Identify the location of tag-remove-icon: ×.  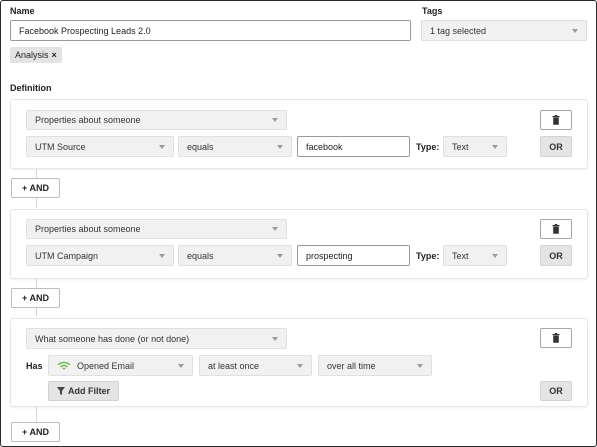
(54, 55).